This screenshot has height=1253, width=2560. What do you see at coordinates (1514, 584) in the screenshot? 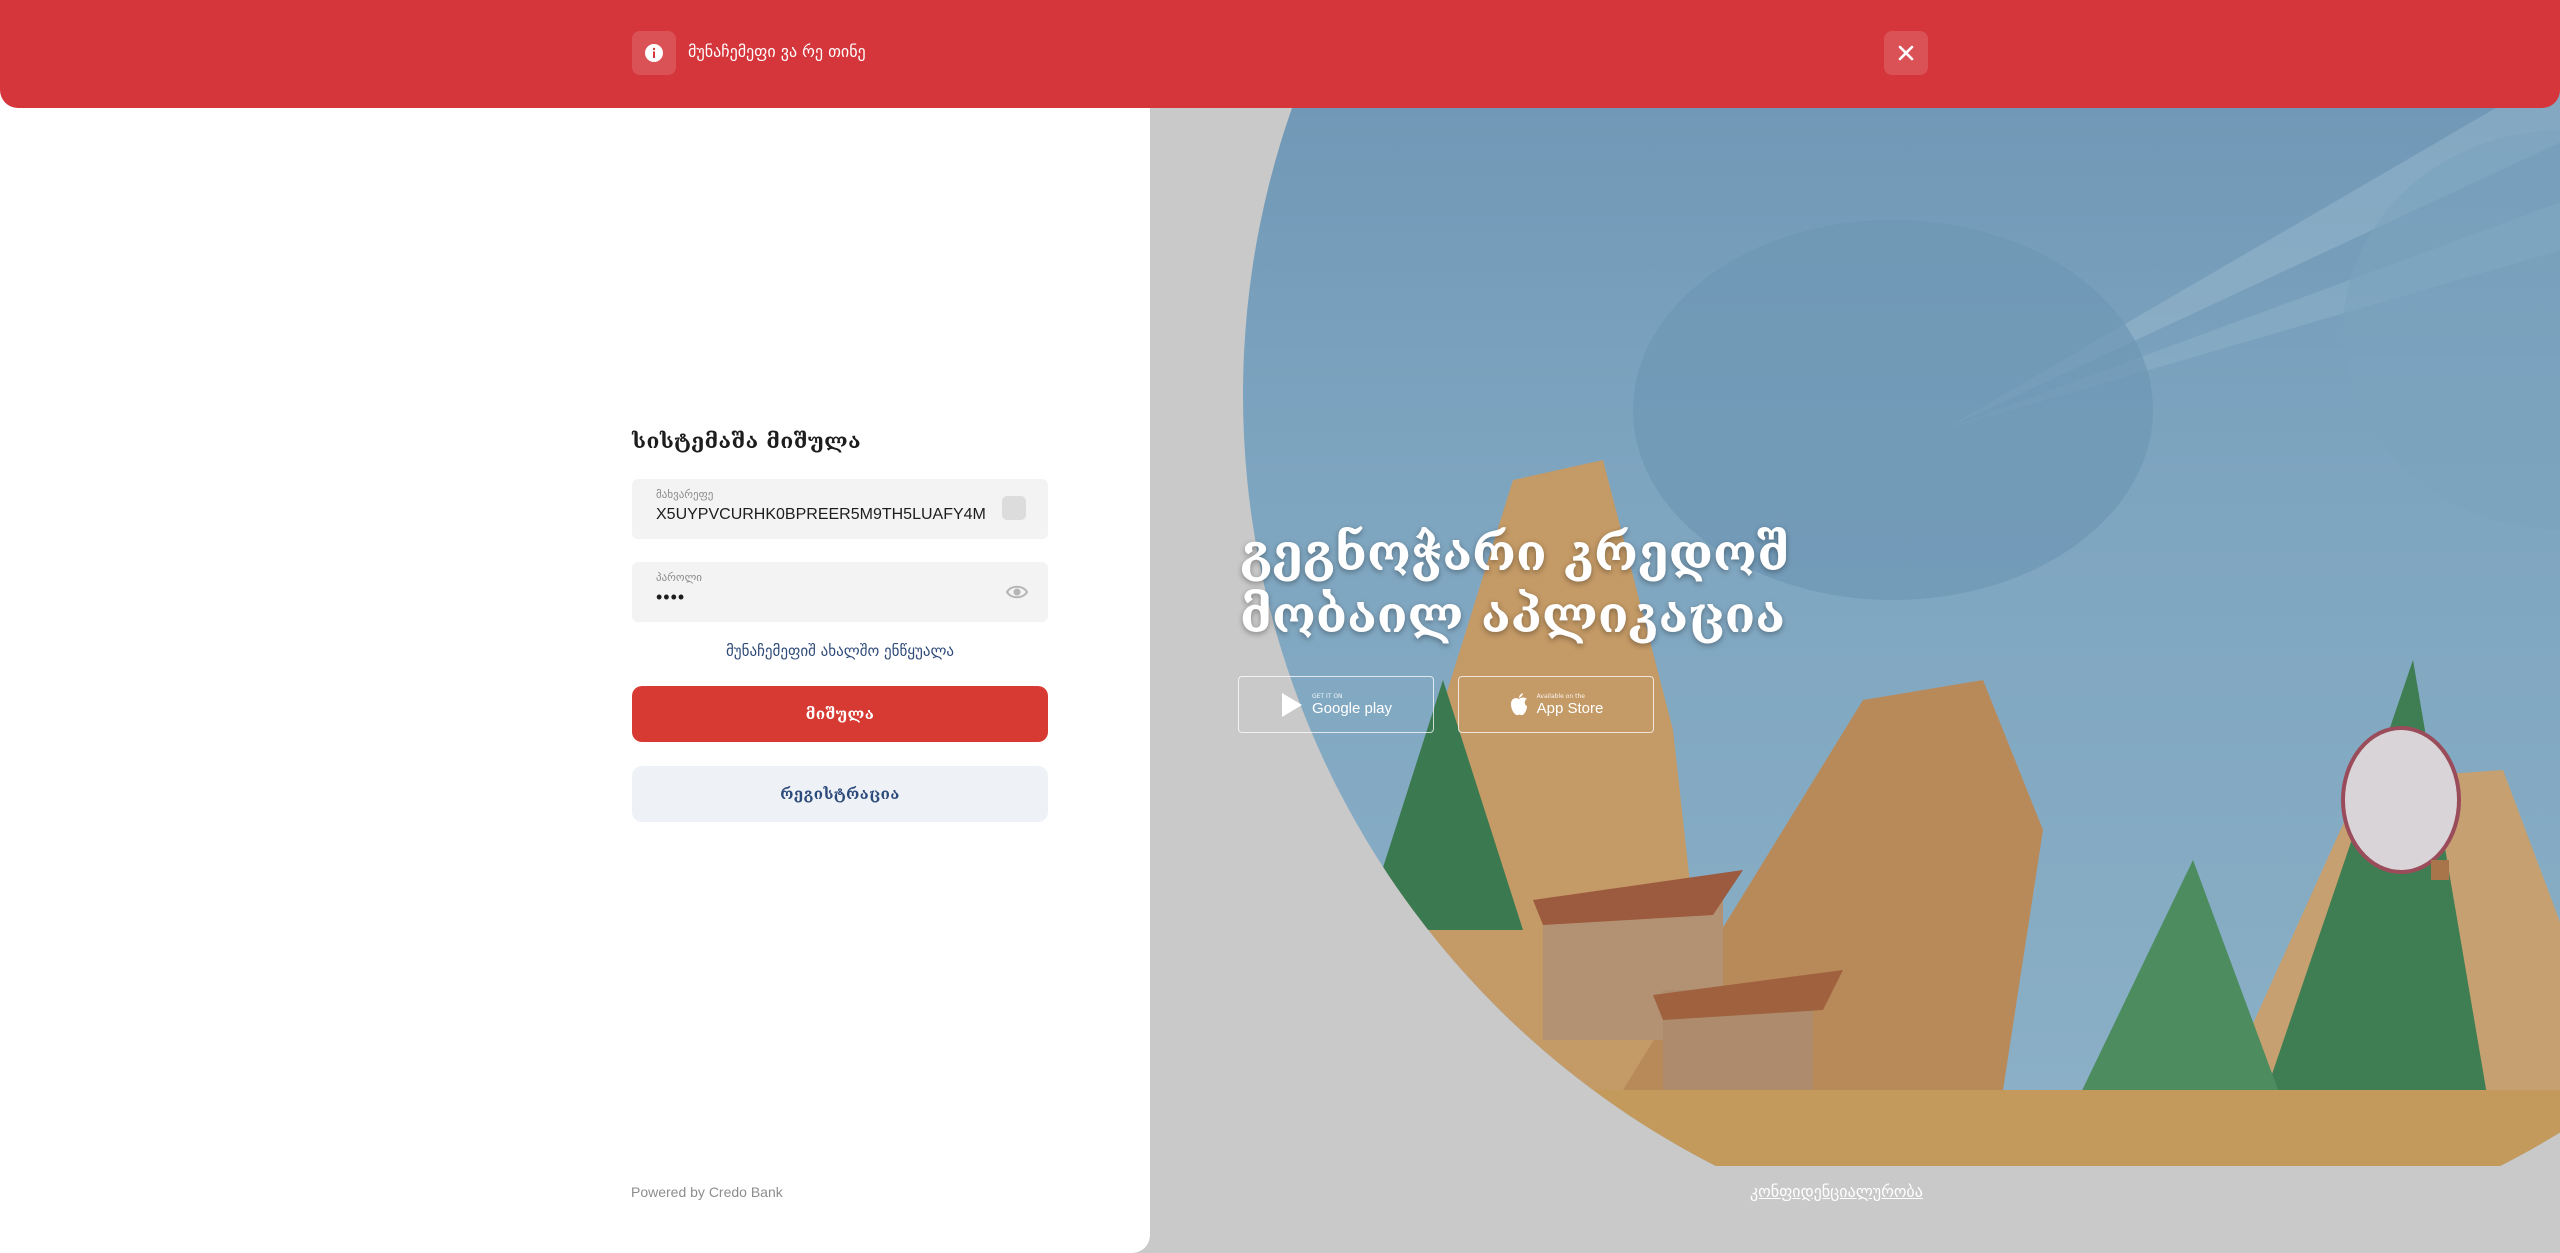
I see `promo-title: გეგნოჭარი კრედოშ მობაილ აპლიკაცია` at bounding box center [1514, 584].